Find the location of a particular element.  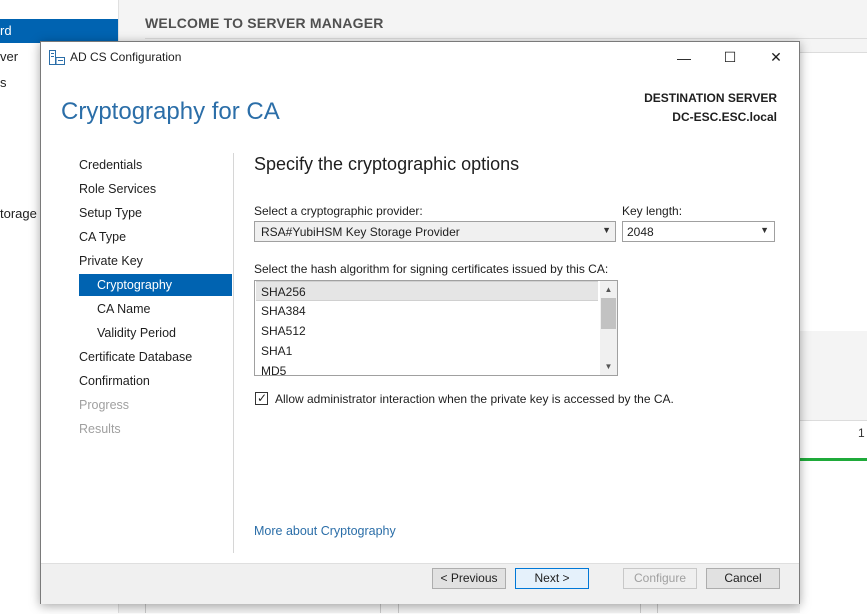

sidebar-item-label: rd is located at coordinates (6, 30).